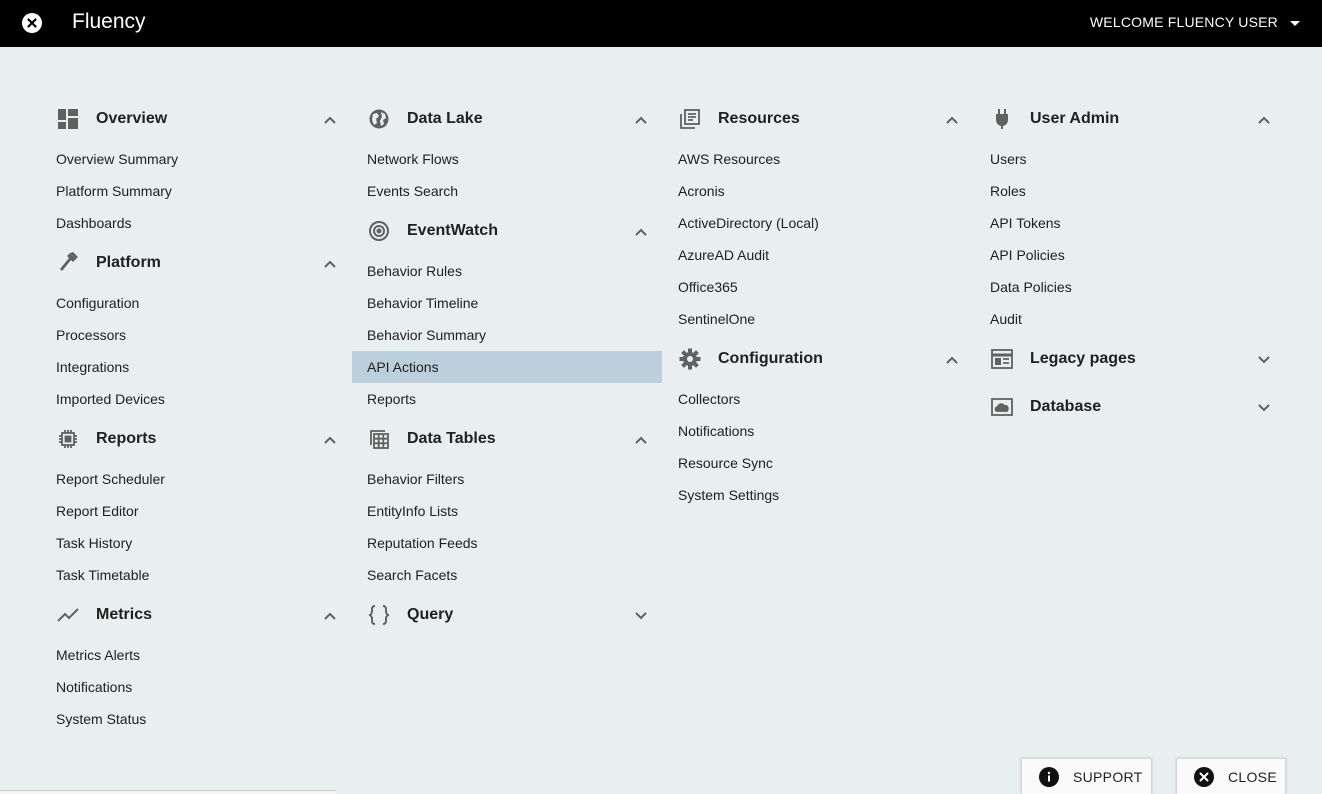 The height and width of the screenshot is (794, 1322). What do you see at coordinates (196, 119) in the screenshot?
I see `section-overview: Overview` at bounding box center [196, 119].